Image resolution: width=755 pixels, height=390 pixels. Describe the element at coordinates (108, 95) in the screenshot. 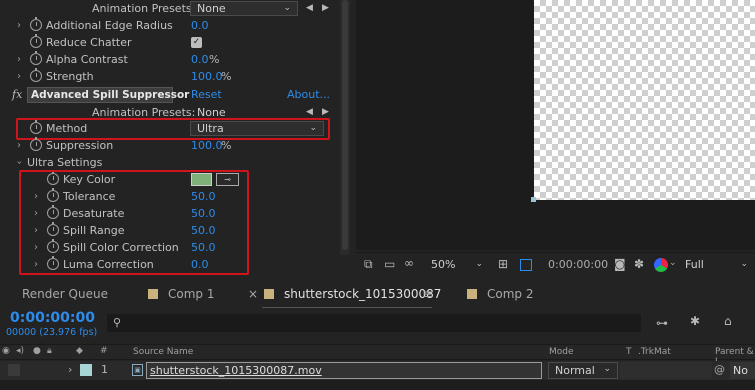

I see `effect-name-label: Advanced Spill Suppressor` at that location.